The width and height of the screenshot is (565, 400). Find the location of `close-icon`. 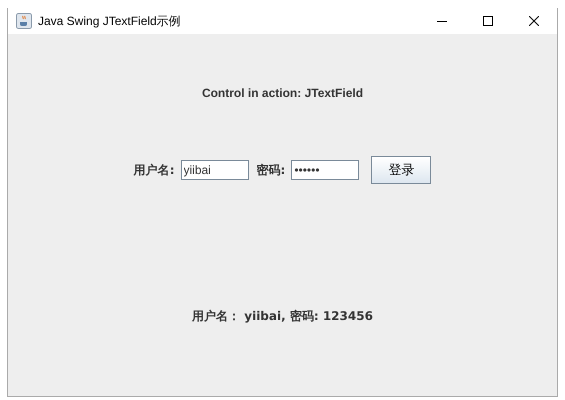

close-icon is located at coordinates (534, 21).